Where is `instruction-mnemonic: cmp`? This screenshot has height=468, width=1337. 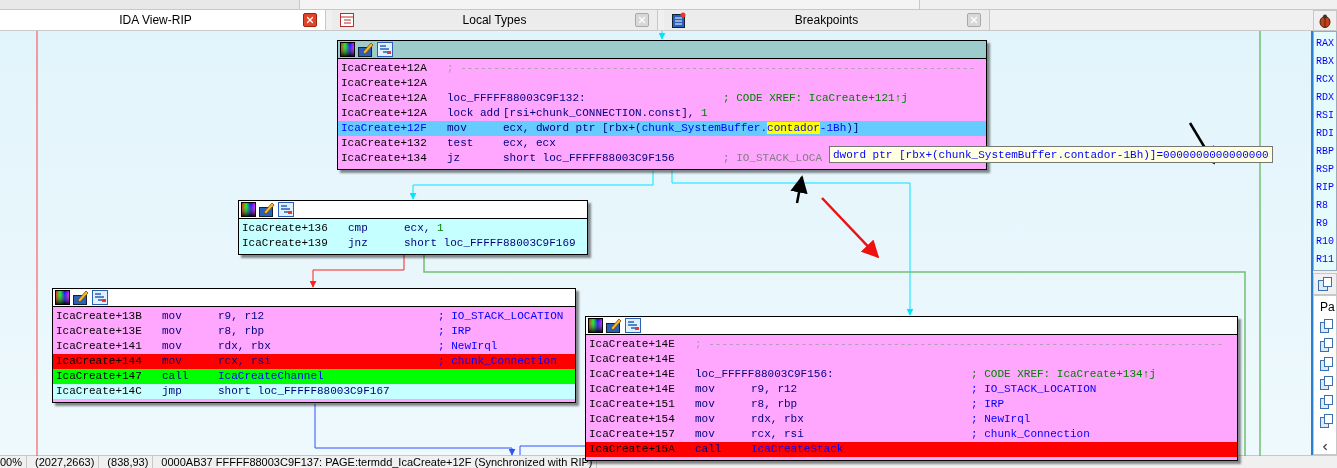 instruction-mnemonic: cmp is located at coordinates (358, 228).